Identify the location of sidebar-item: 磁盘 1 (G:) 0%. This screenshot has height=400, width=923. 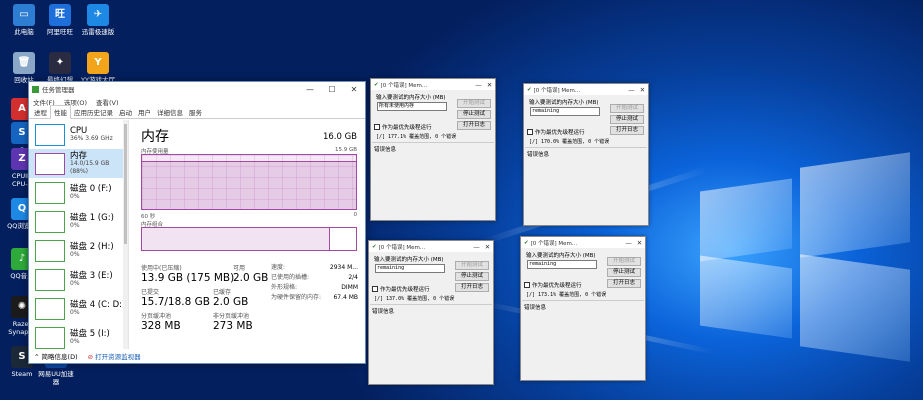
(78, 221).